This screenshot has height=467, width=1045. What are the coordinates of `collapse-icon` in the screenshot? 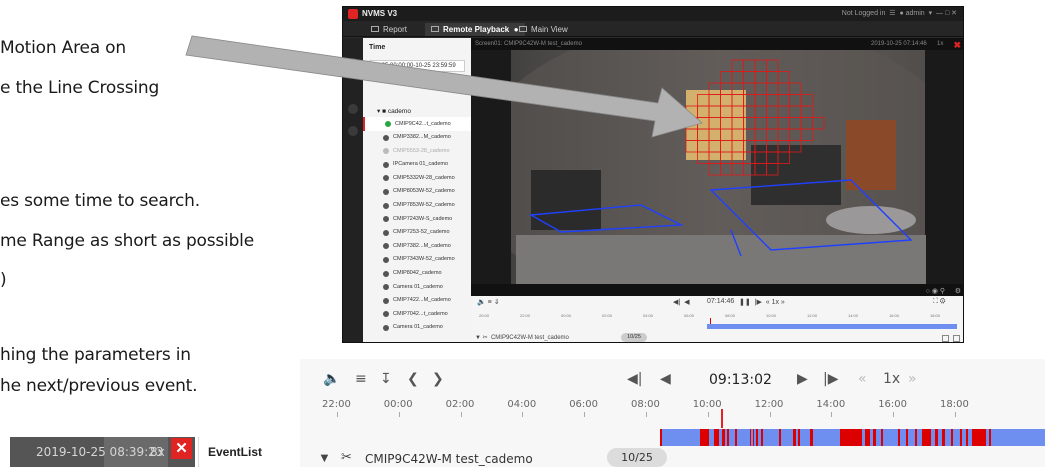 It's located at (945, 338).